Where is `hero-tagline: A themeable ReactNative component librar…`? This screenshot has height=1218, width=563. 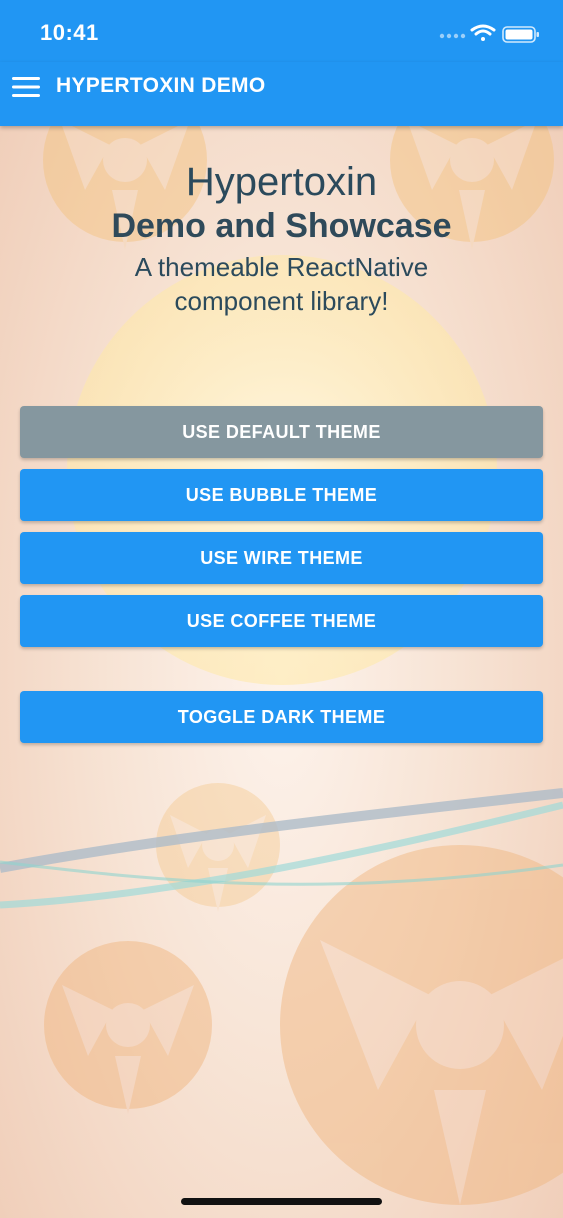
hero-tagline: A themeable ReactNative component librar… is located at coordinates (281, 284).